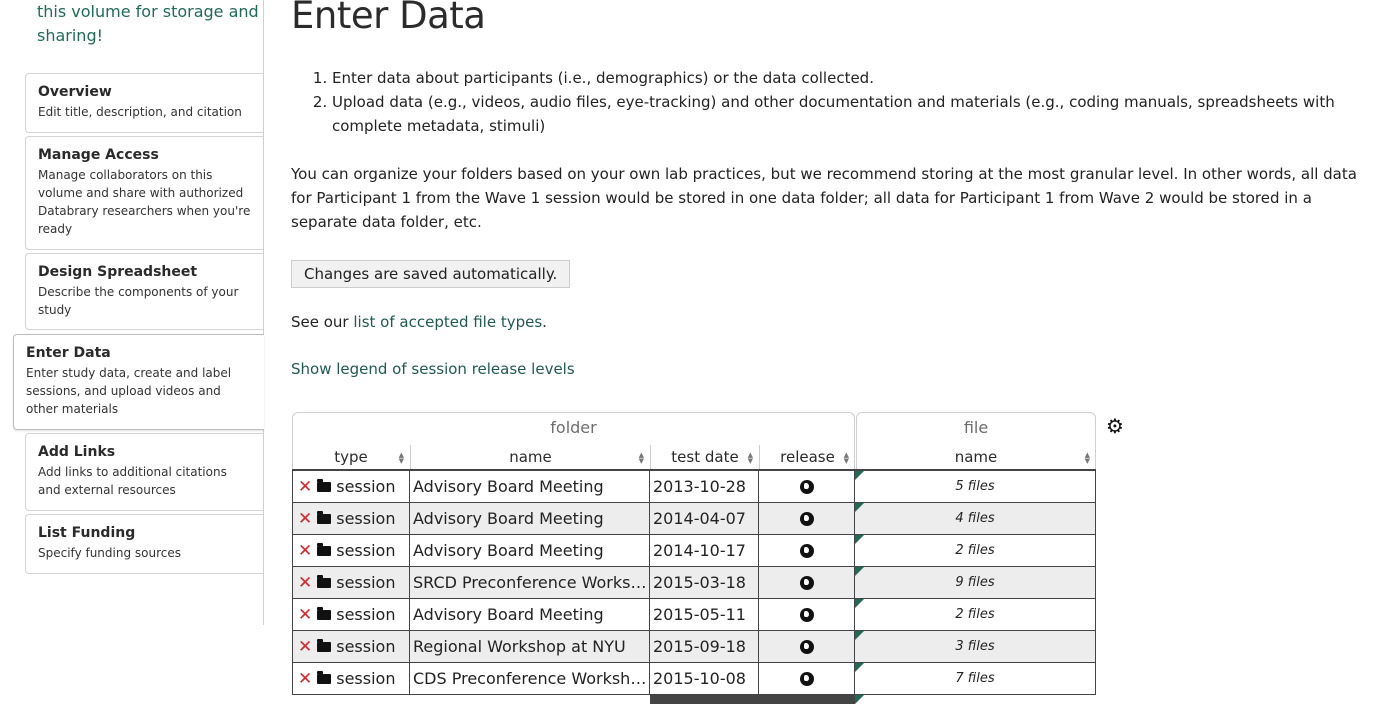 The image size is (1399, 704). I want to click on column-header-label: test date, so click(705, 457).